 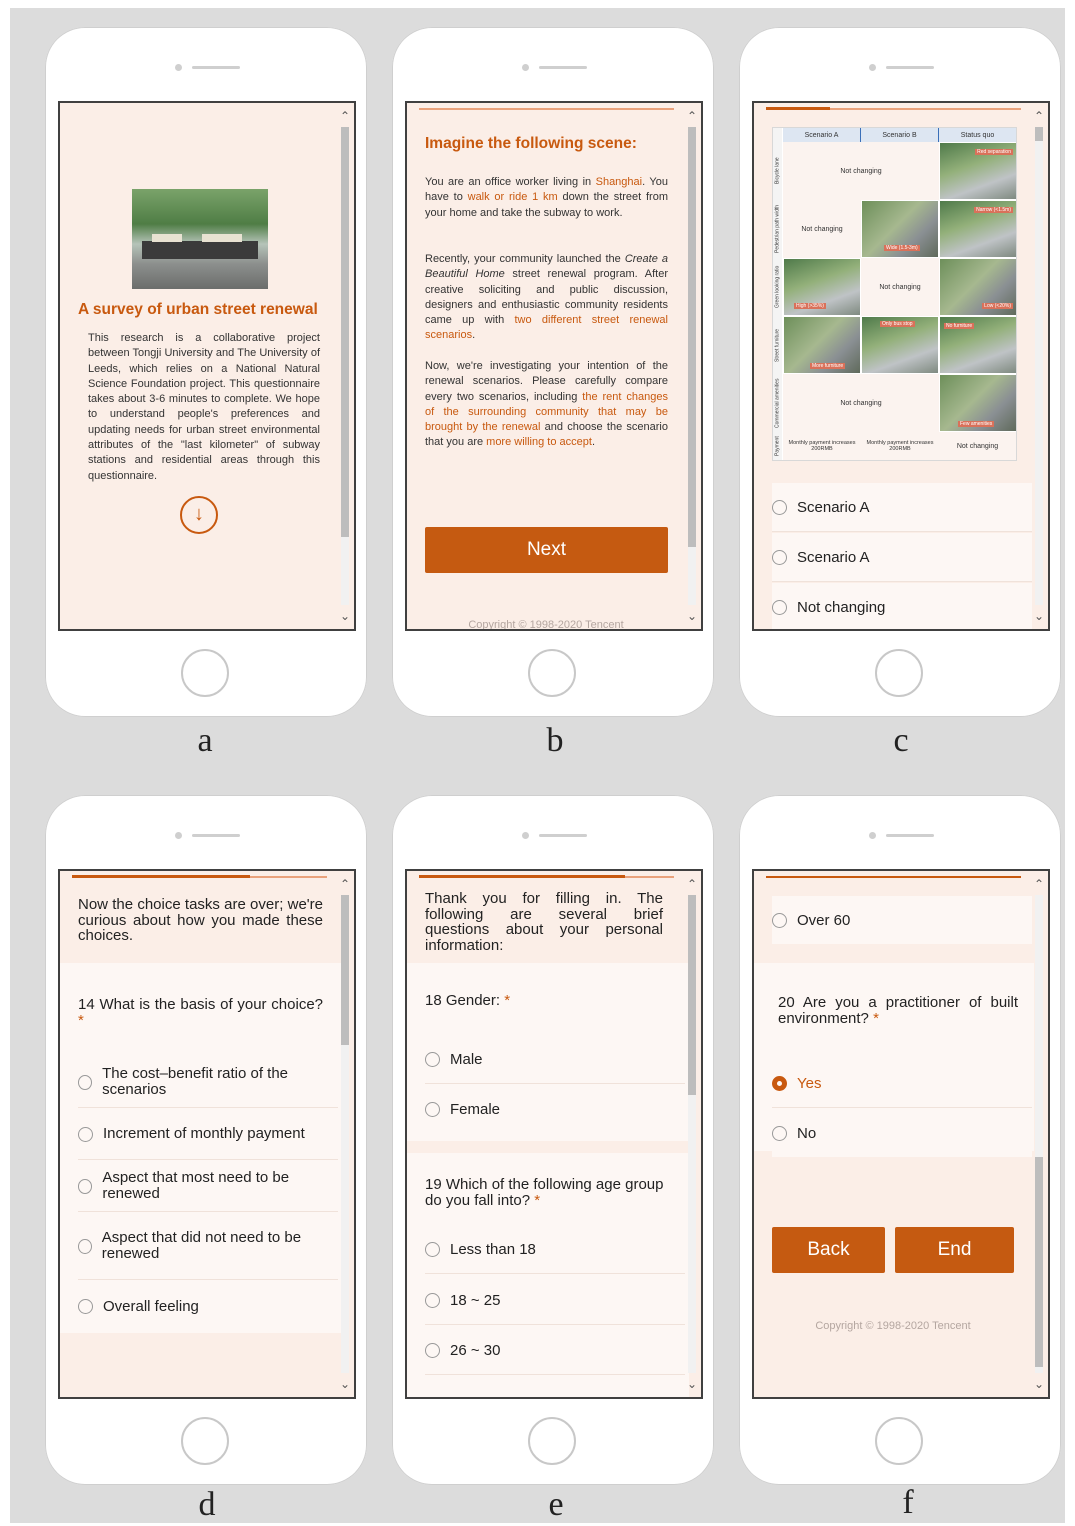 What do you see at coordinates (809, 1083) in the screenshot?
I see `option-label: Yes` at bounding box center [809, 1083].